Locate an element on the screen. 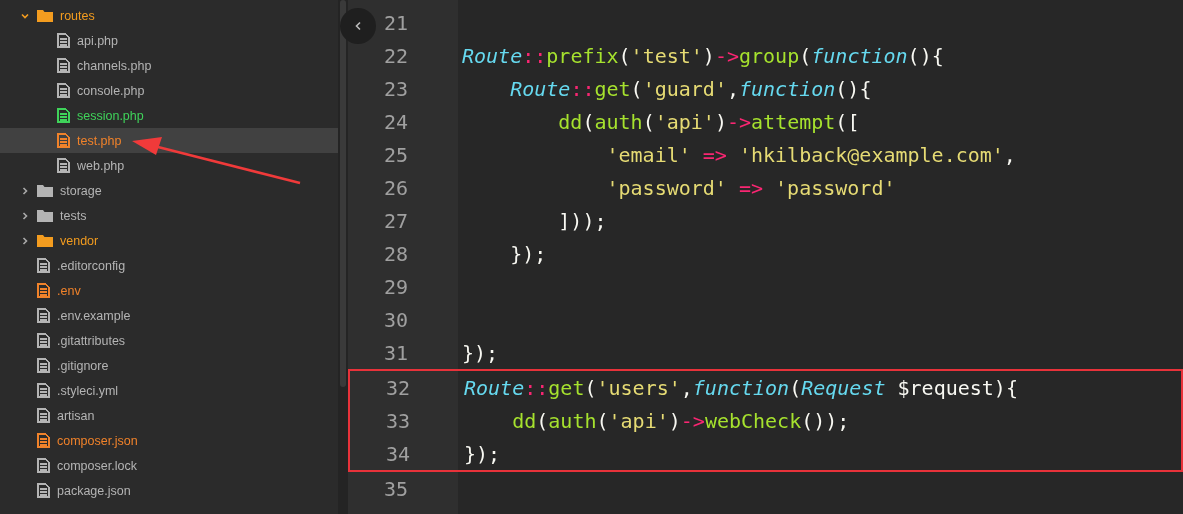  scrollbar-thumb is located at coordinates (343, 193).